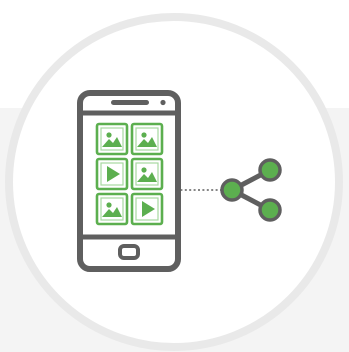 The height and width of the screenshot is (352, 349). I want to click on phone-camera, so click(163, 102).